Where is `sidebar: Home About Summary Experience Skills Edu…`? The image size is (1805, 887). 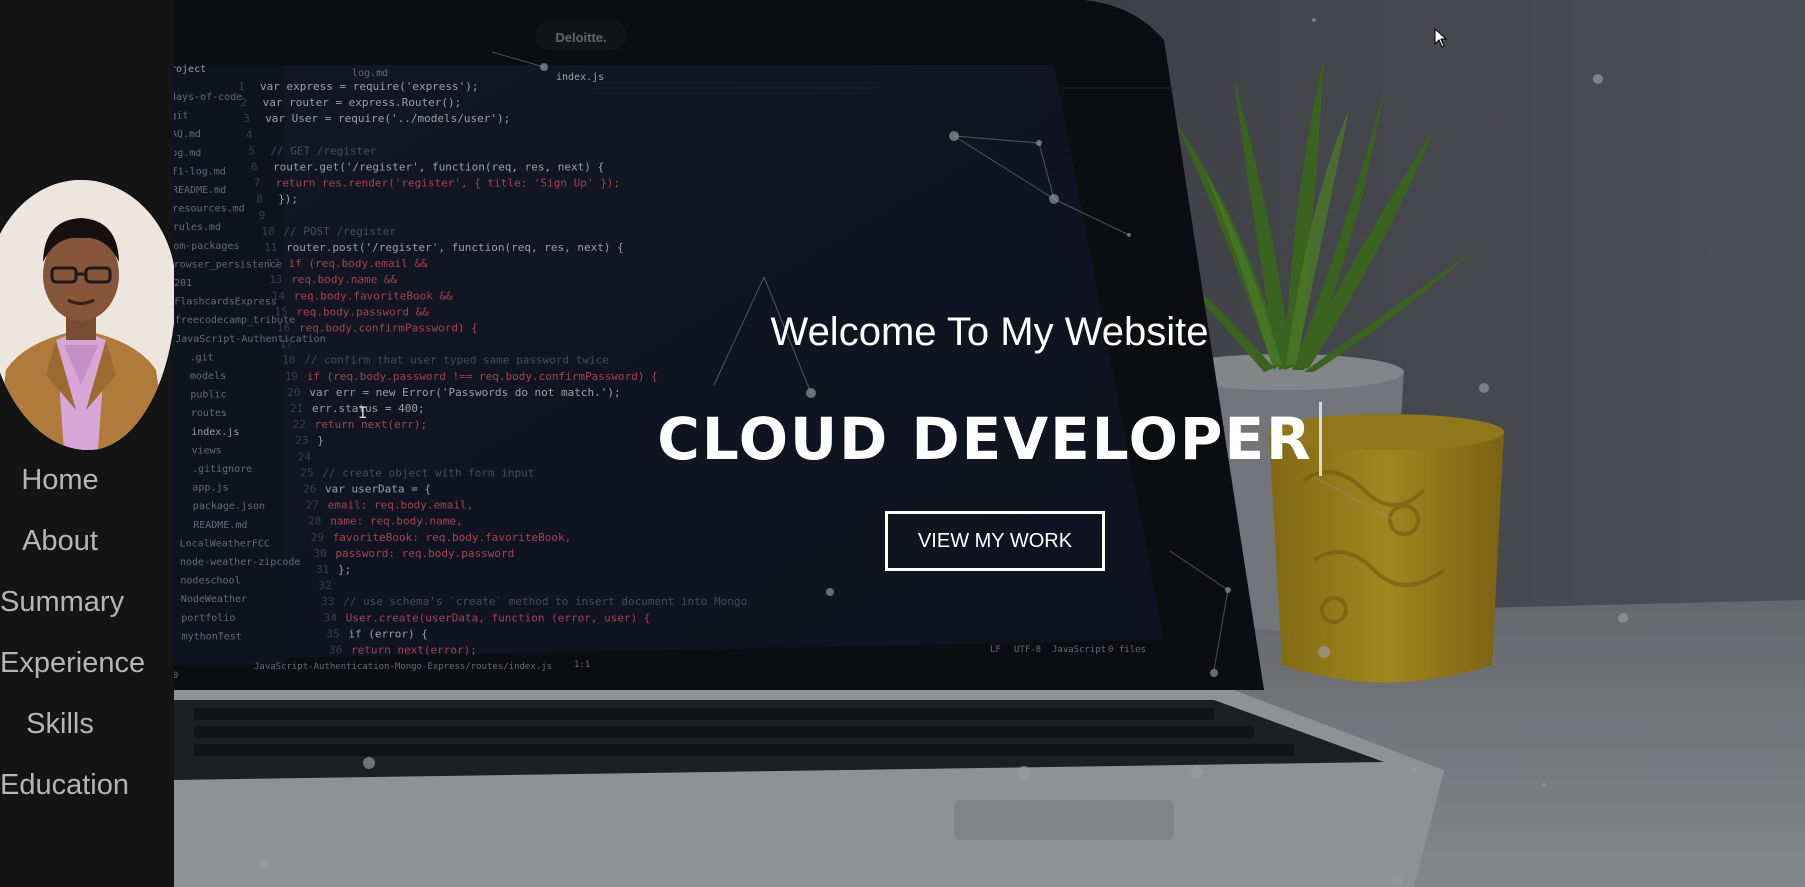
sidebar: Home About Summary Experience Skills Edu… is located at coordinates (87, 443).